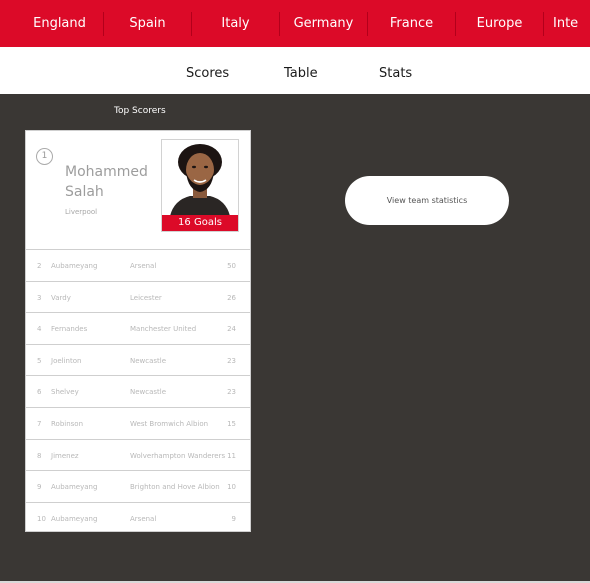 The height and width of the screenshot is (583, 590). I want to click on scorer-row: 7 Robinson West Bromwich Albion 15, so click(138, 422).